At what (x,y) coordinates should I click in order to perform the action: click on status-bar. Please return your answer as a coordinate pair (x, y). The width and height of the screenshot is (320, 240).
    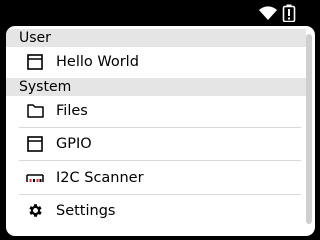
    Looking at the image, I should click on (160, 13).